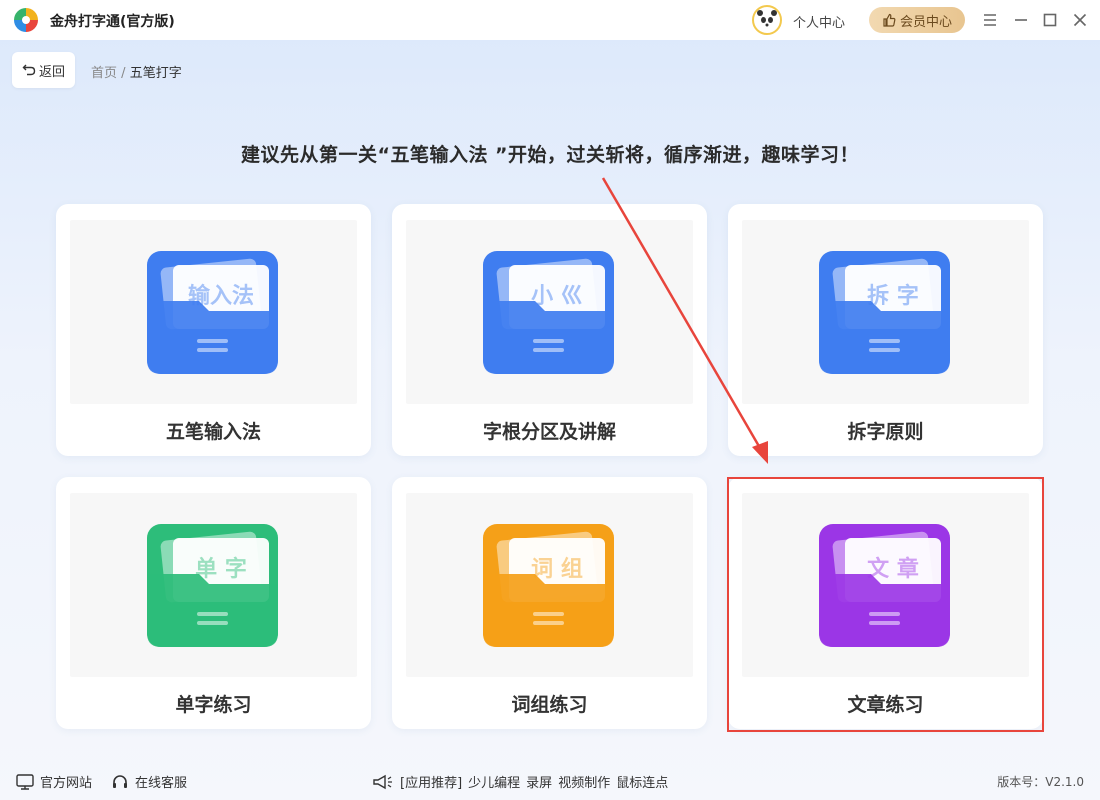  I want to click on version-text: 版本号：V2.1.0, so click(1040, 782).